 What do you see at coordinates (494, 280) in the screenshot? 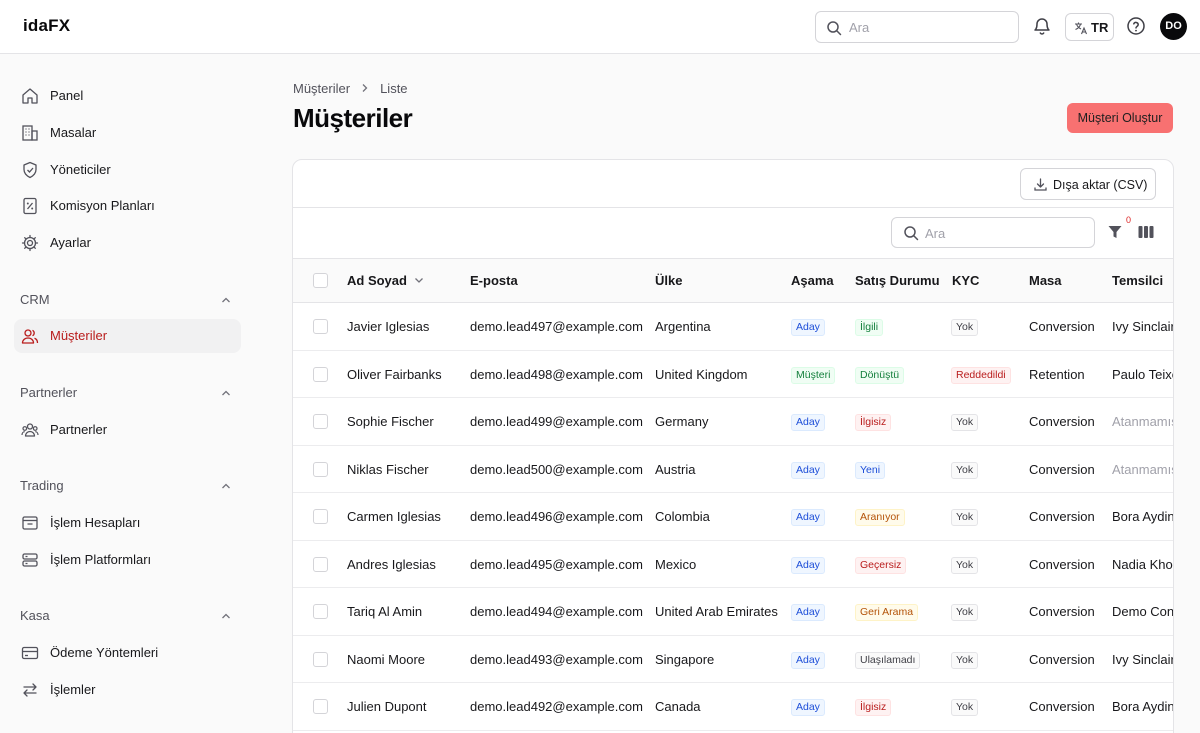
I see `column-header-email: E-posta` at bounding box center [494, 280].